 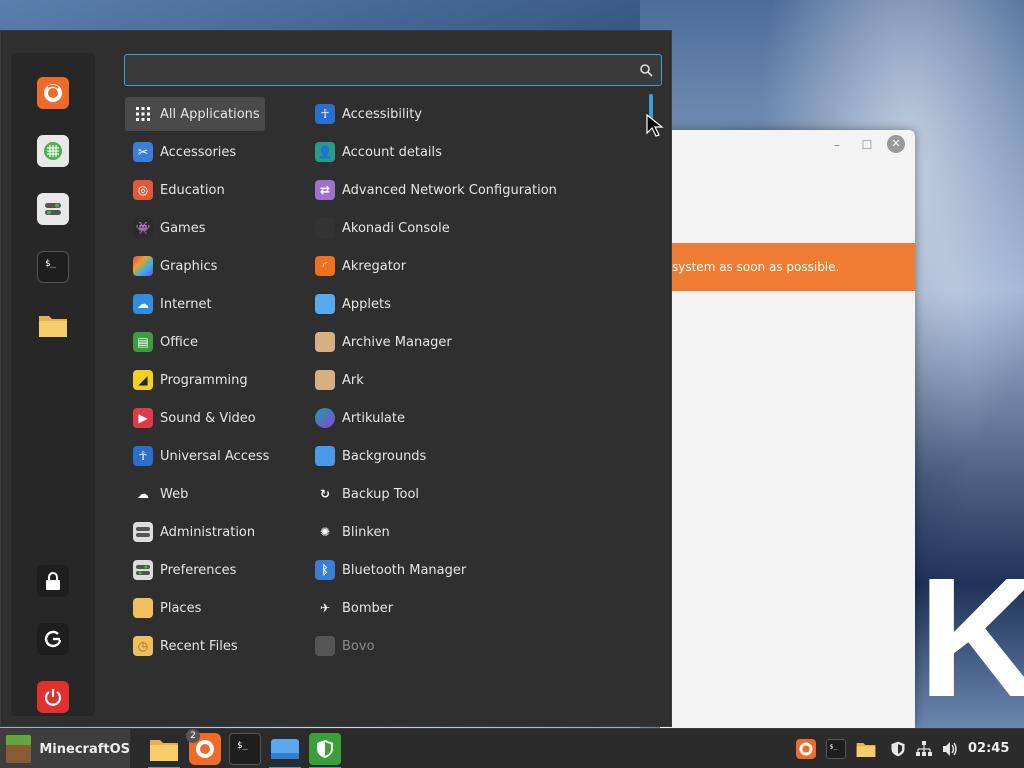 I want to click on app-akregator: ◜ Akregator, so click(x=472, y=266).